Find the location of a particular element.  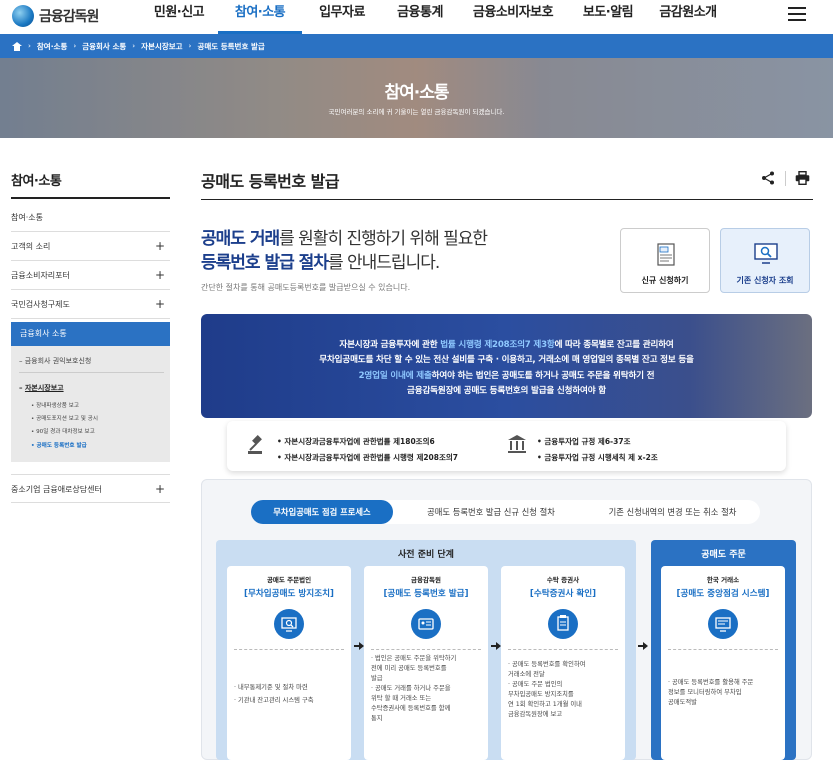

breadcrumb-item: 자본시장보고 is located at coordinates (161, 46).